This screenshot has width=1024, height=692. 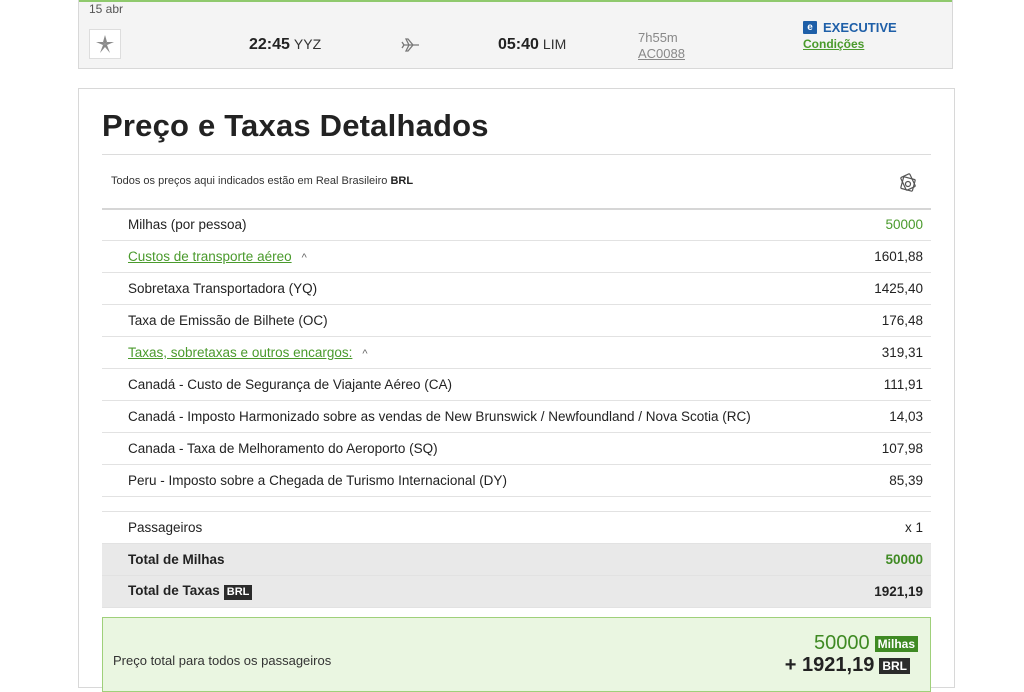 What do you see at coordinates (210, 256) in the screenshot?
I see `row-label: Custos de transporte aéreo` at bounding box center [210, 256].